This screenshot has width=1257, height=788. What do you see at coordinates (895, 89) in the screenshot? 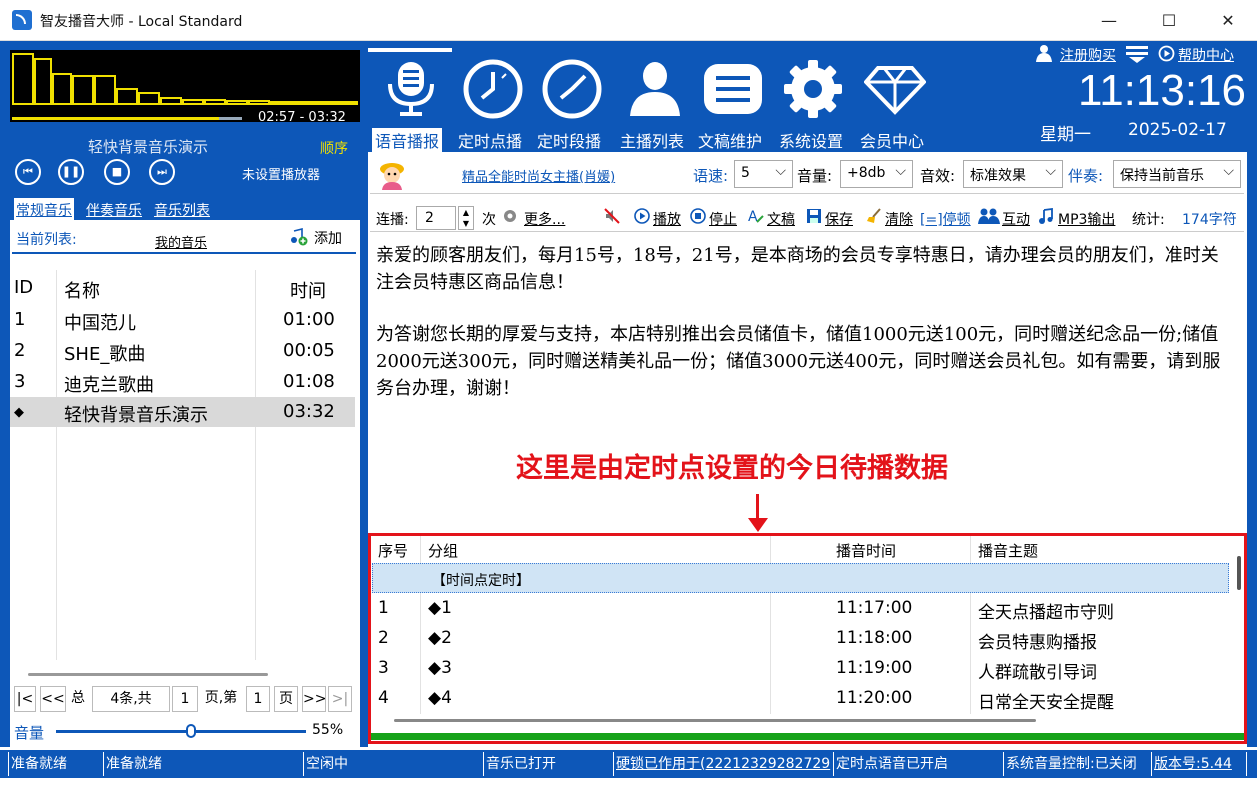
I see `diamond-icon` at bounding box center [895, 89].